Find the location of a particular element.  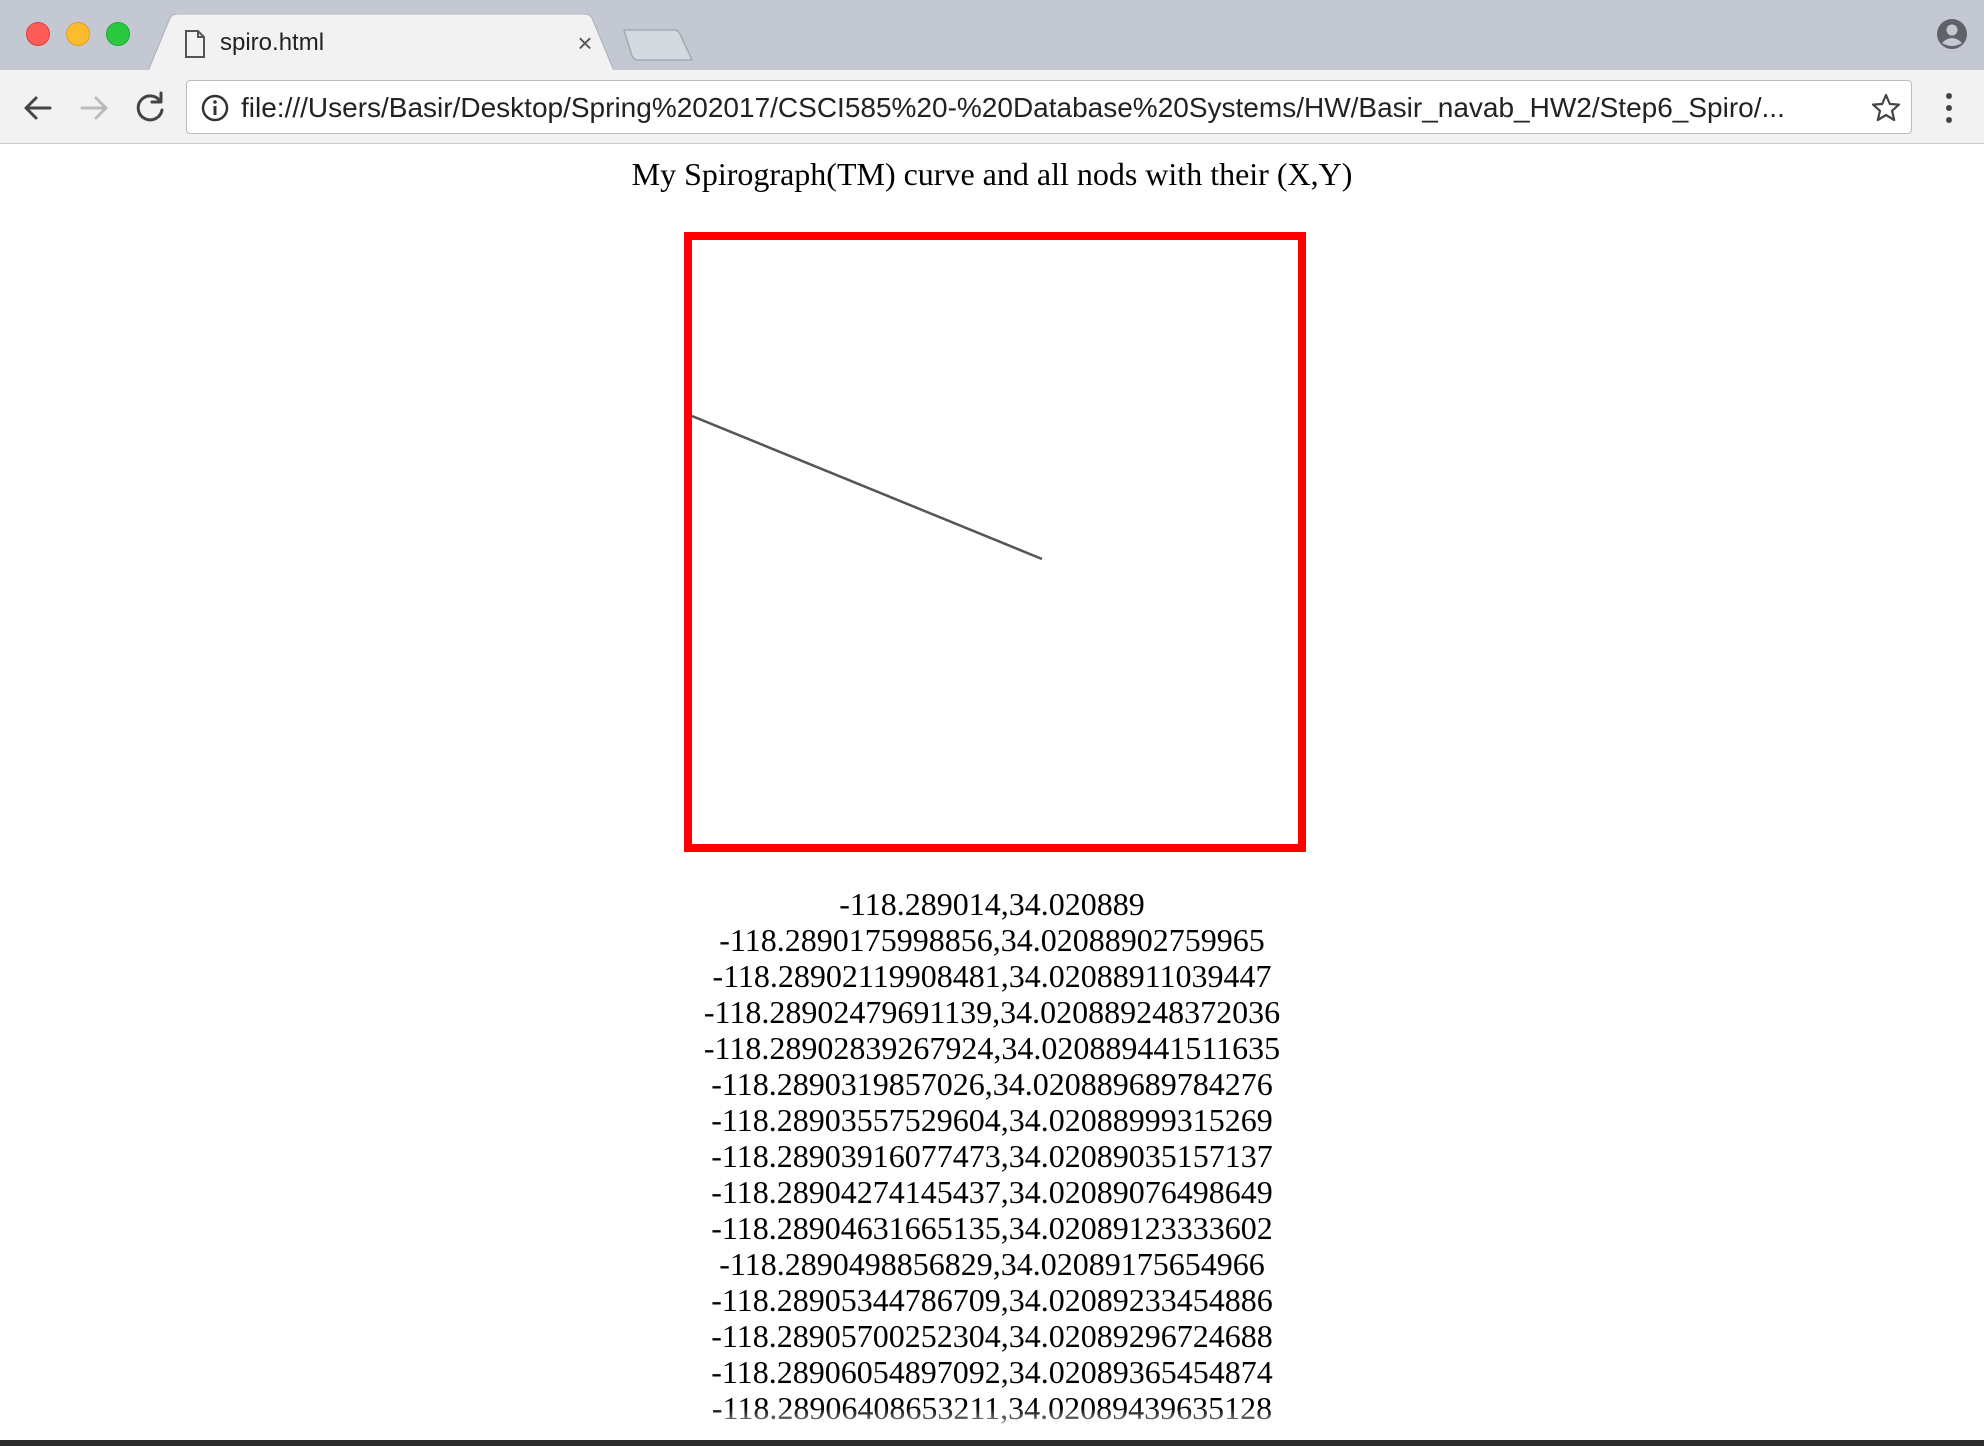

star-icon is located at coordinates (1886, 108).